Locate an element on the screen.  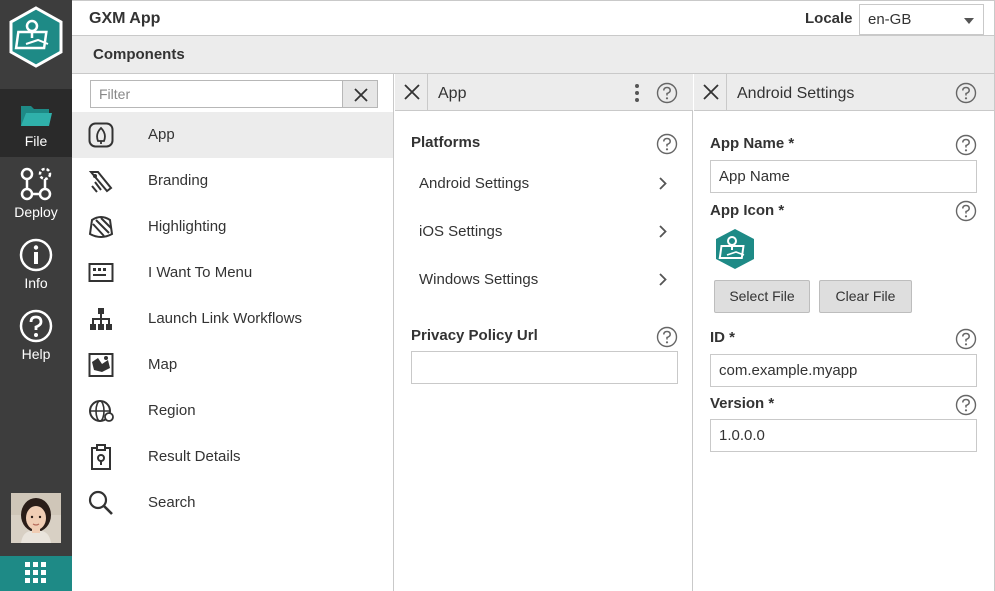
version-label: Version * is located at coordinates (742, 403).